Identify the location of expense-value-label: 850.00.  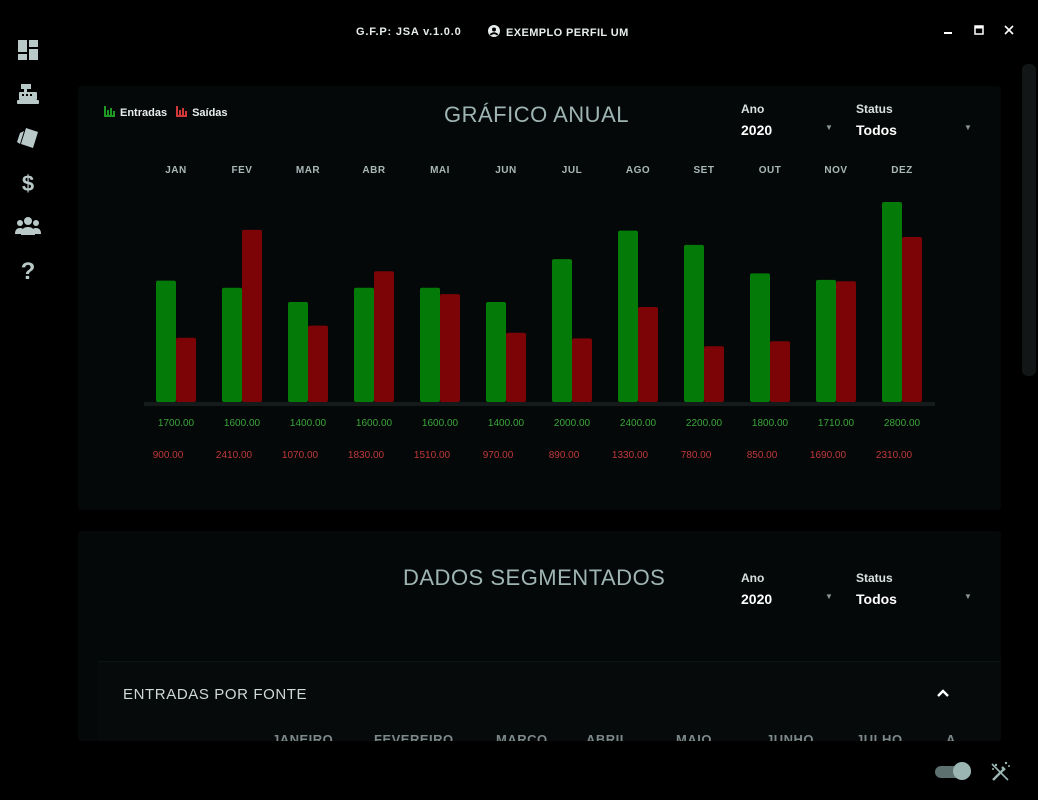
(762, 455).